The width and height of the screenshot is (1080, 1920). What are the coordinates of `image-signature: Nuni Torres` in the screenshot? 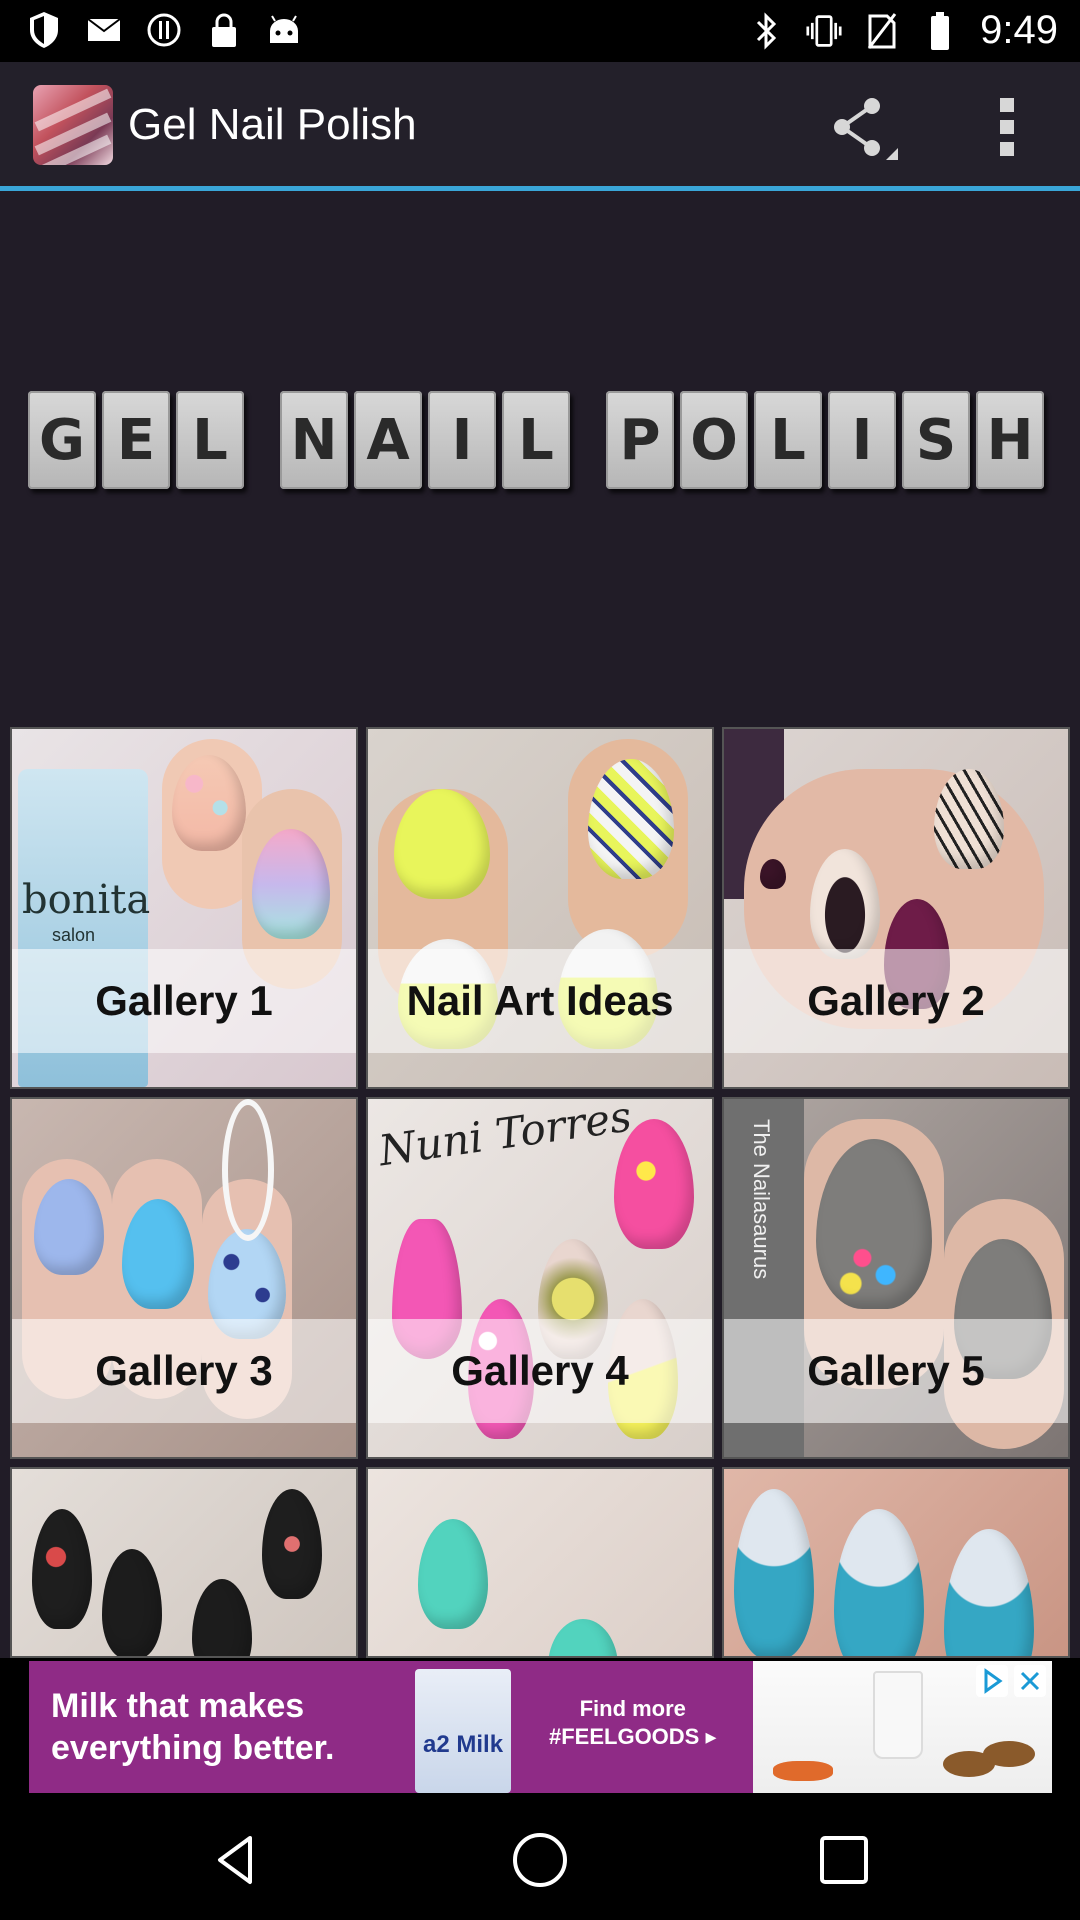 It's located at (505, 1136).